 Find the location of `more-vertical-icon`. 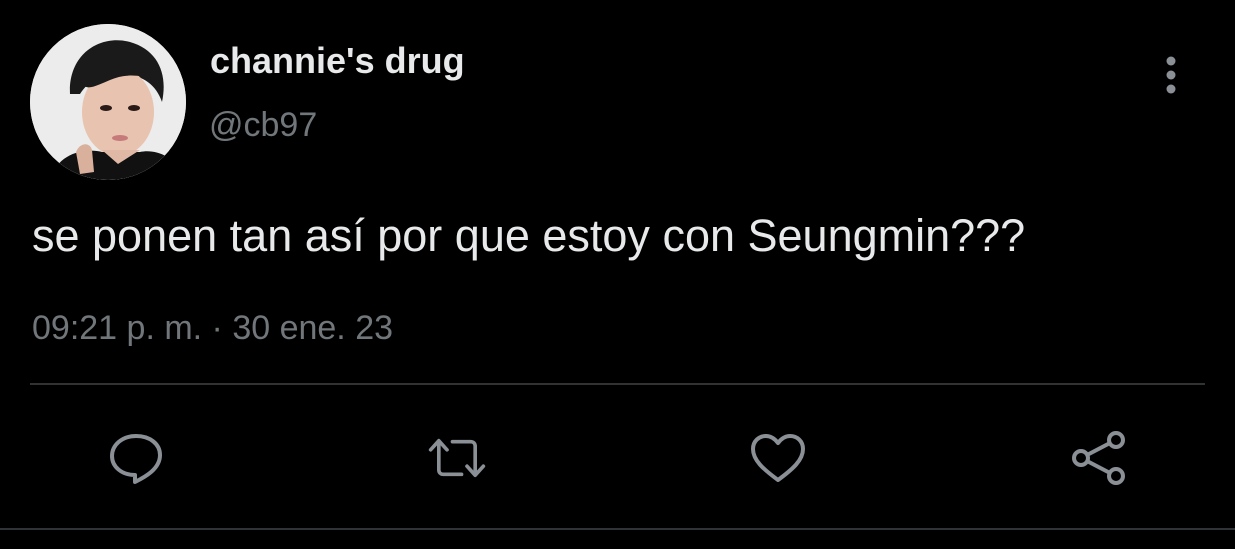

more-vertical-icon is located at coordinates (1171, 75).